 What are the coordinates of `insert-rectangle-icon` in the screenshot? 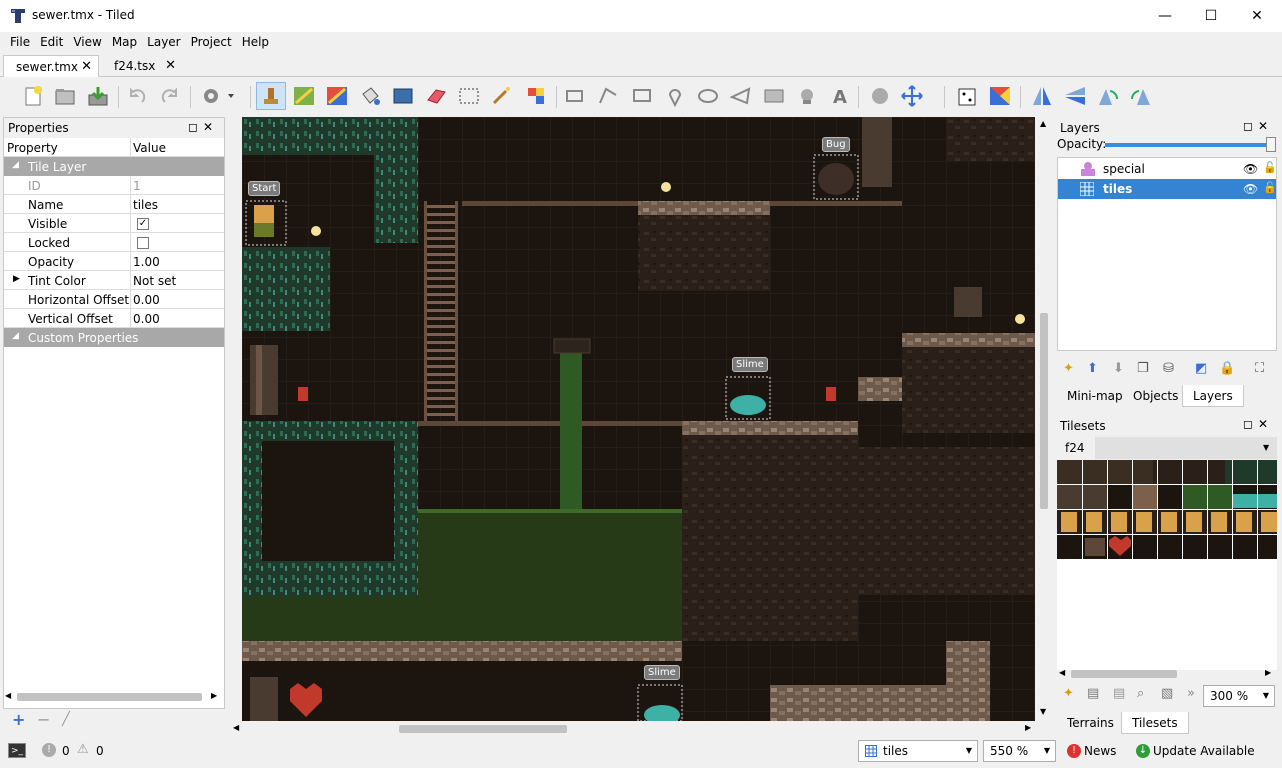 It's located at (642, 96).